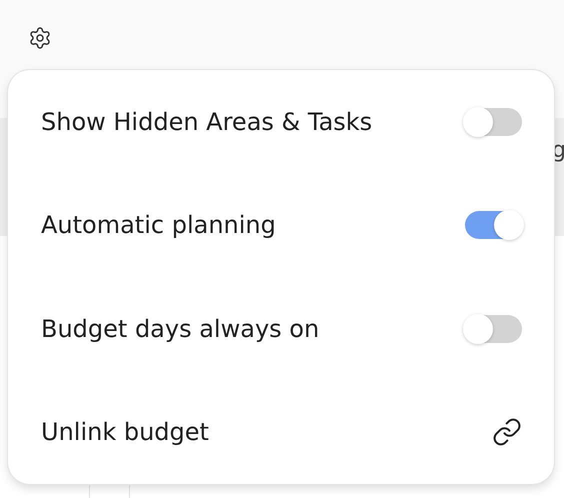  Describe the element at coordinates (158, 225) in the screenshot. I see `menu-item-label: Automatic planning` at that location.